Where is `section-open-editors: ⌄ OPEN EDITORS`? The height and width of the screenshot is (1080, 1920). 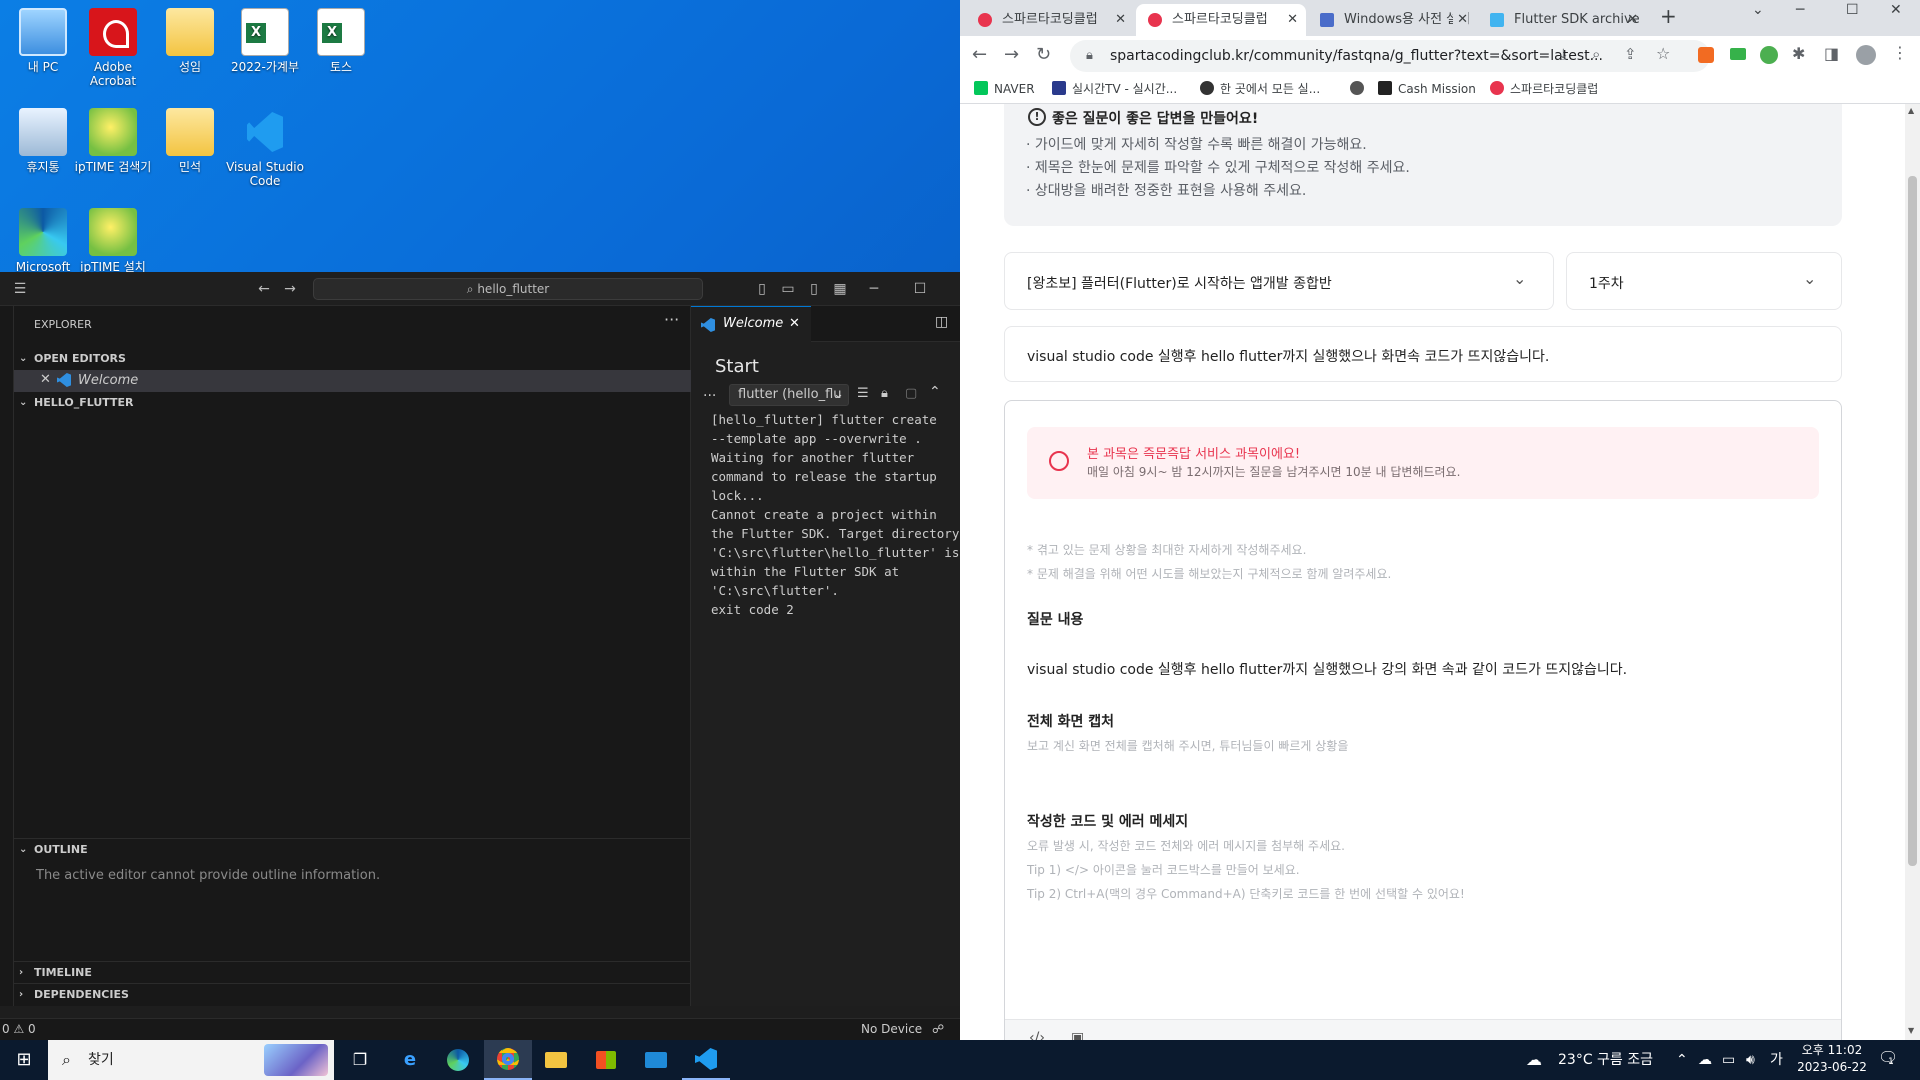
section-open-editors: ⌄ OPEN EDITORS is located at coordinates (352, 359).